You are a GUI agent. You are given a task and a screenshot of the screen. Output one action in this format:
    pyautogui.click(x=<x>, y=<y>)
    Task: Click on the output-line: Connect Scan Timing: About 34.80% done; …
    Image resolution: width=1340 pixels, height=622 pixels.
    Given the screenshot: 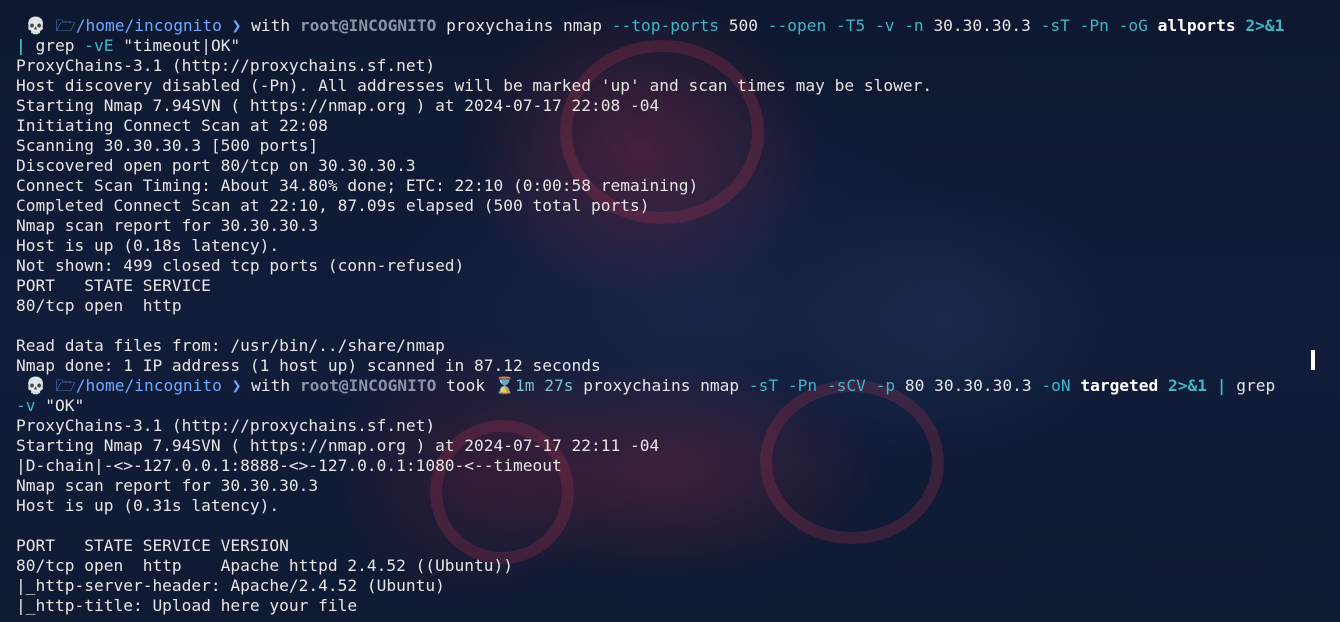 What is the action you would take?
    pyautogui.click(x=357, y=185)
    